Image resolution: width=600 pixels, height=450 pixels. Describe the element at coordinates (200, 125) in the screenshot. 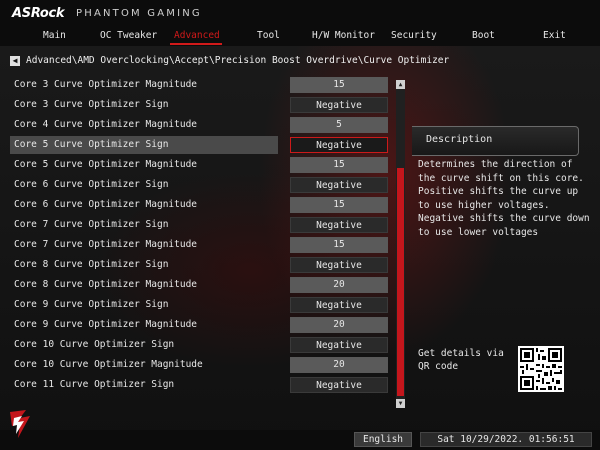

I see `setting-row: Core 4 Curve Optimizer Magnitude 5` at that location.